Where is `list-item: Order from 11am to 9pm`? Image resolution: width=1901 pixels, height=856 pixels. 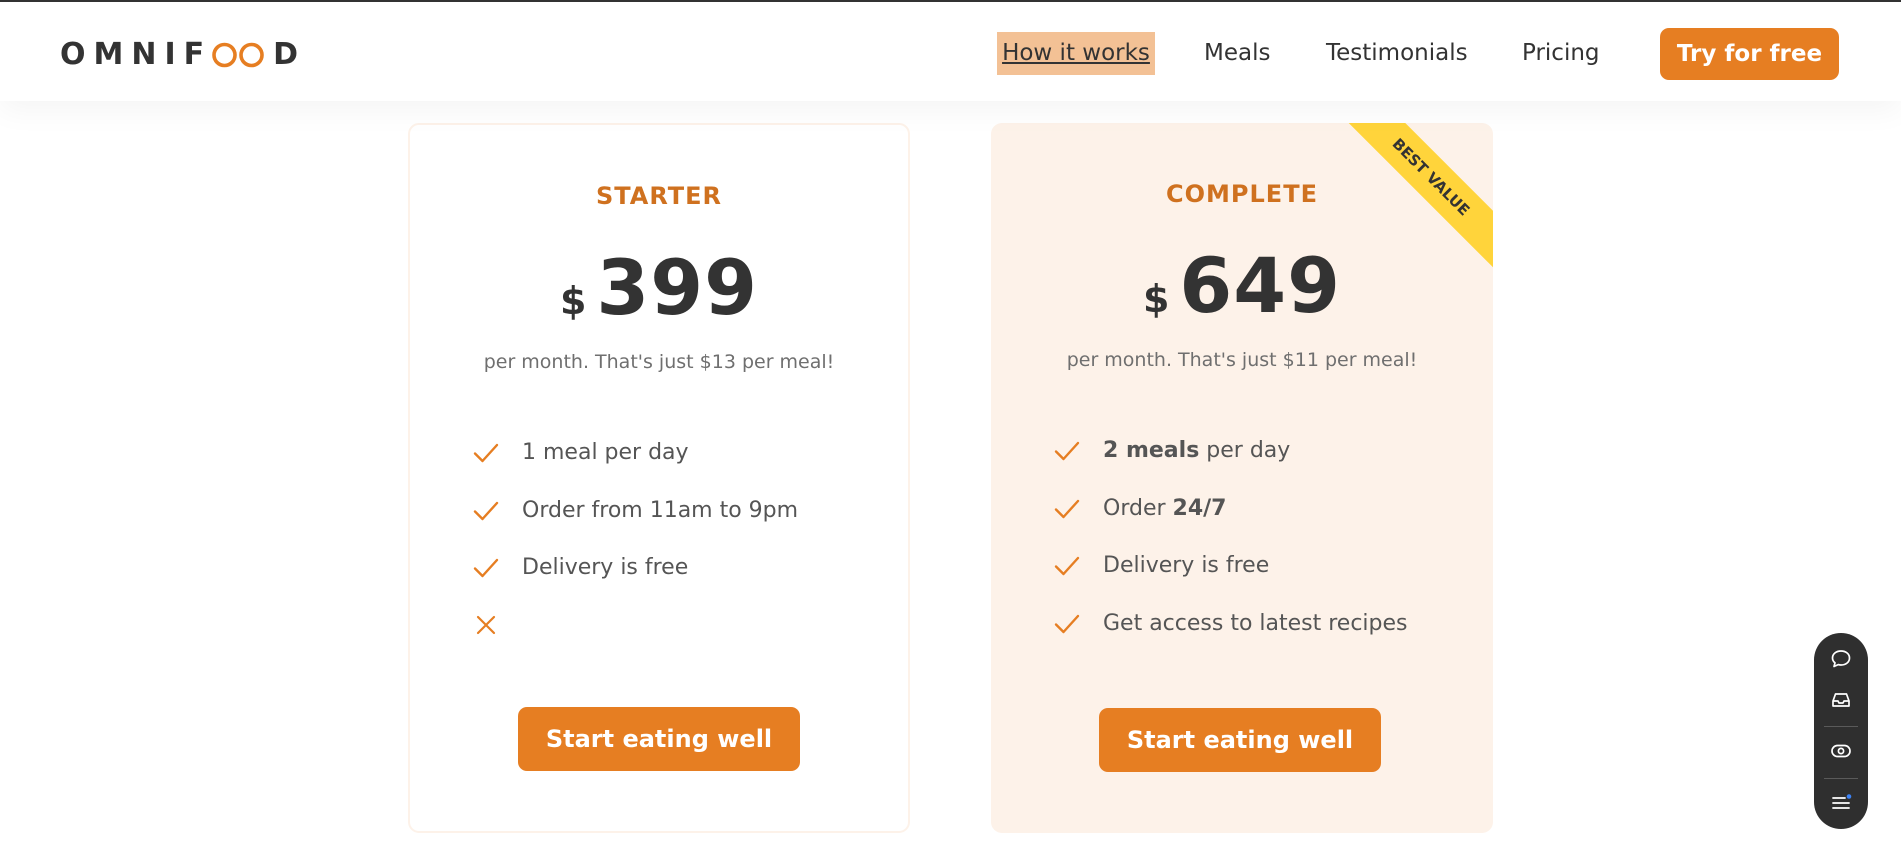
list-item: Order from 11am to 9pm is located at coordinates (680, 524).